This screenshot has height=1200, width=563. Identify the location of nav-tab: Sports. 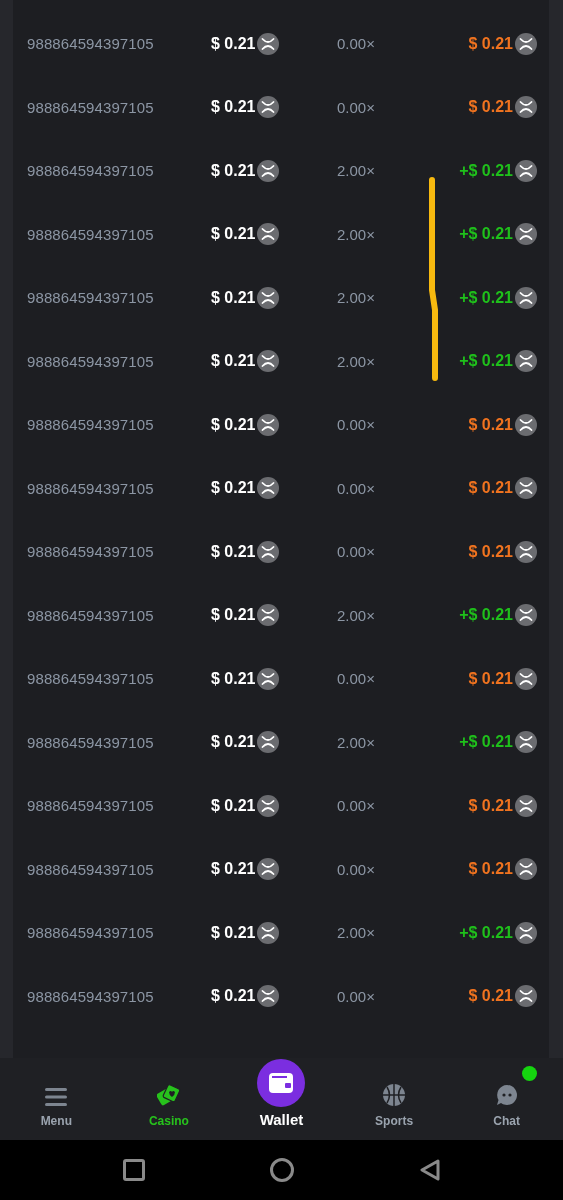
(394, 1106).